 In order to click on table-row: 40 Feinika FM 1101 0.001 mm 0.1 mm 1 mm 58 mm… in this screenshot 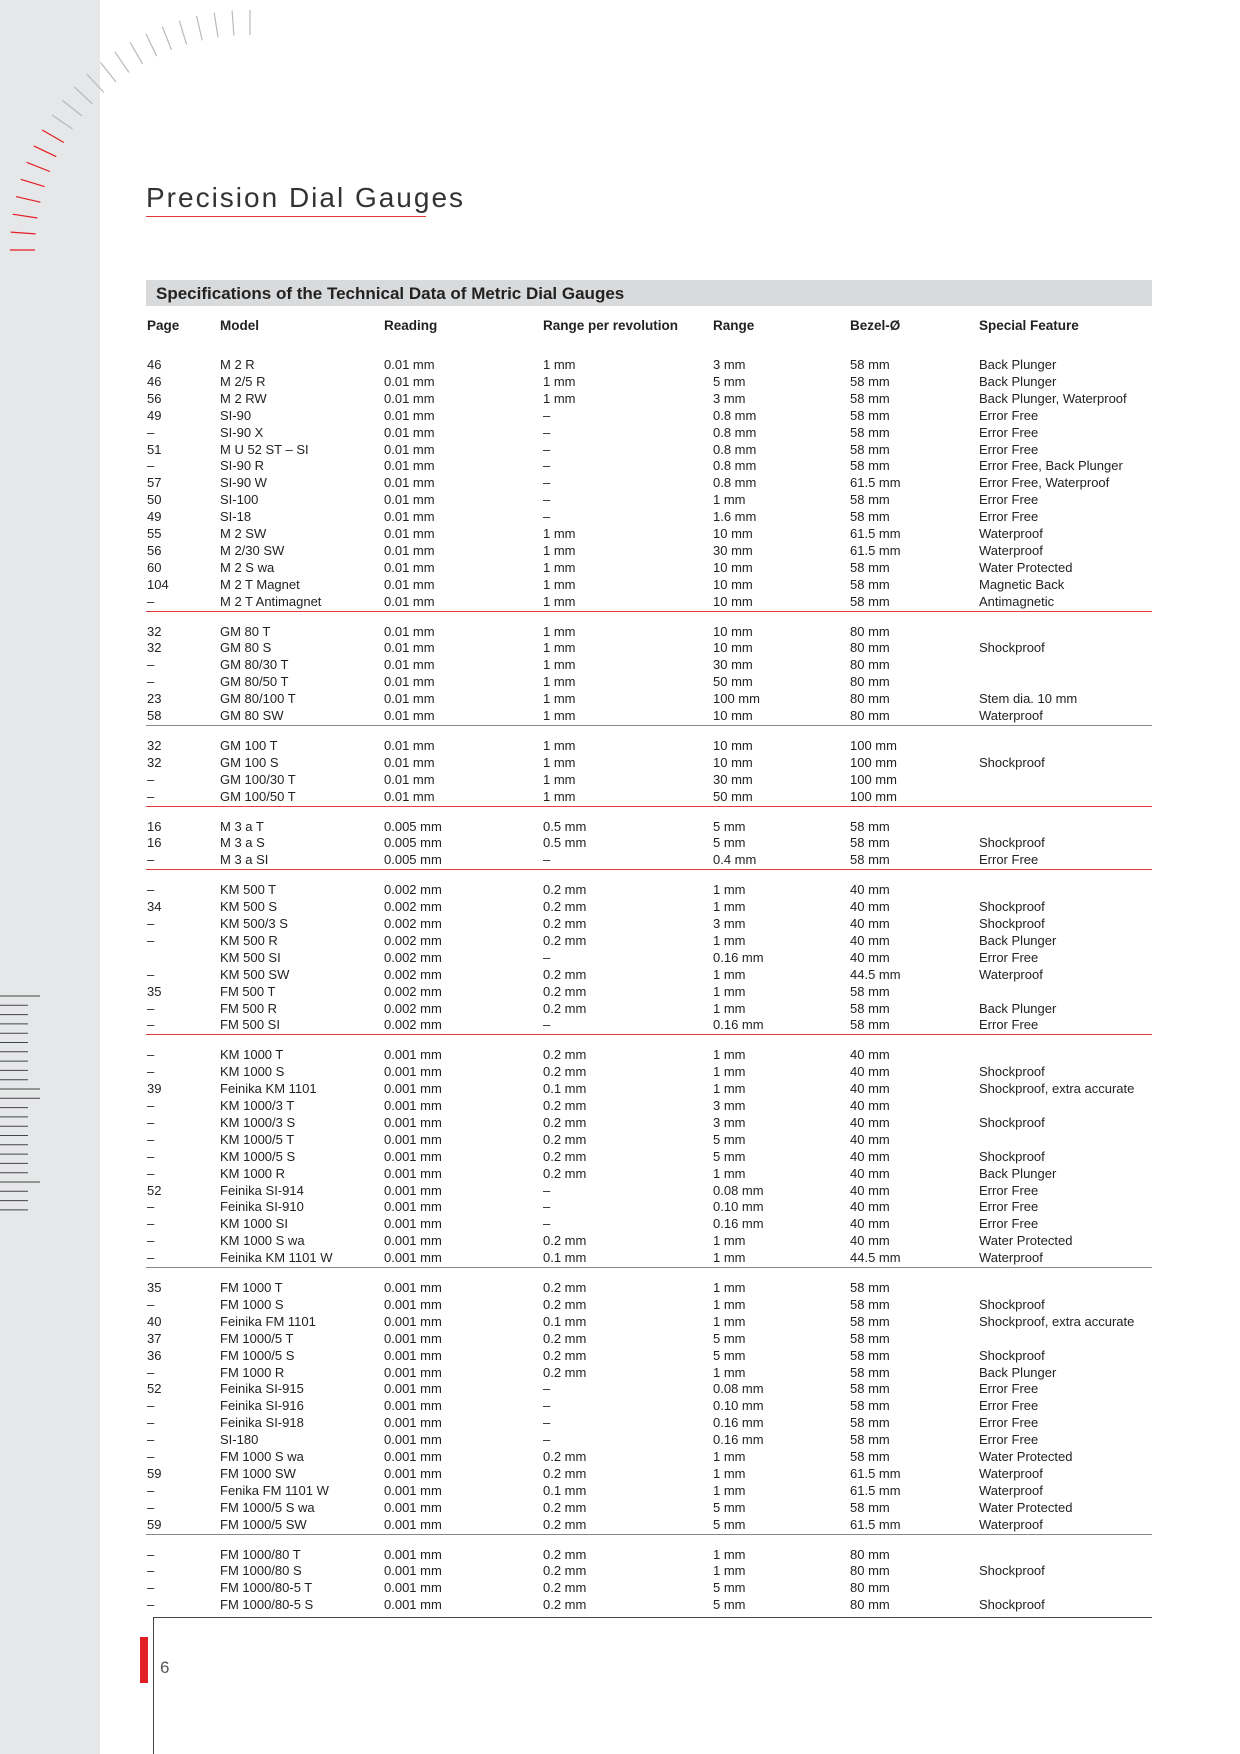, I will do `click(650, 1322)`.